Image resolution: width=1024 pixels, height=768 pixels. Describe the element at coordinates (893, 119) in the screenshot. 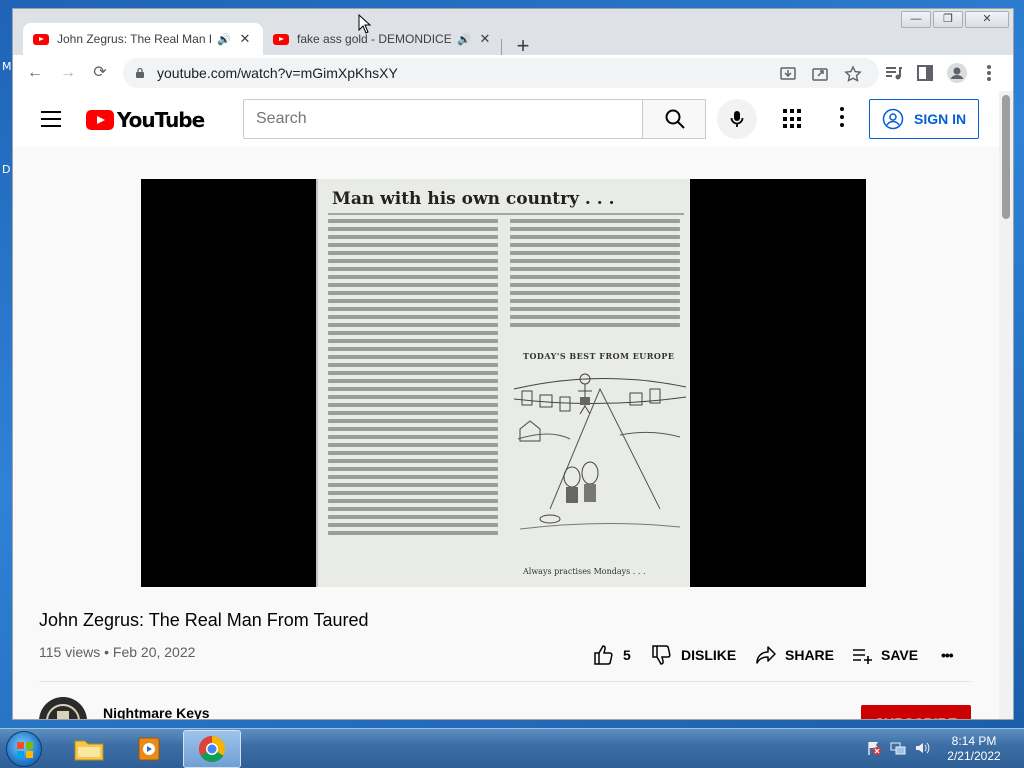

I see `account-circle-icon` at that location.